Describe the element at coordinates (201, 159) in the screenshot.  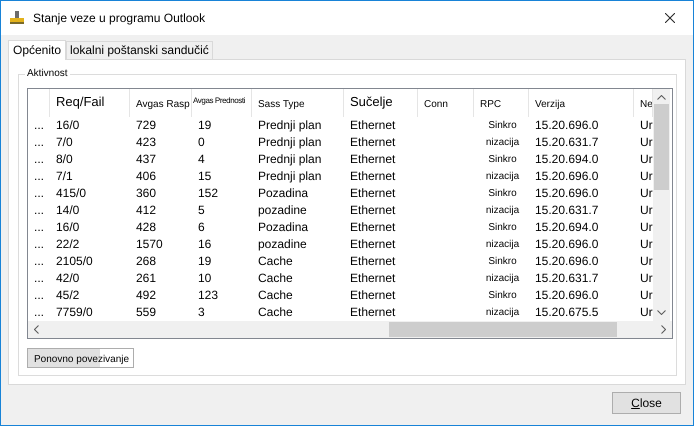
I see `table-cell: 4` at that location.